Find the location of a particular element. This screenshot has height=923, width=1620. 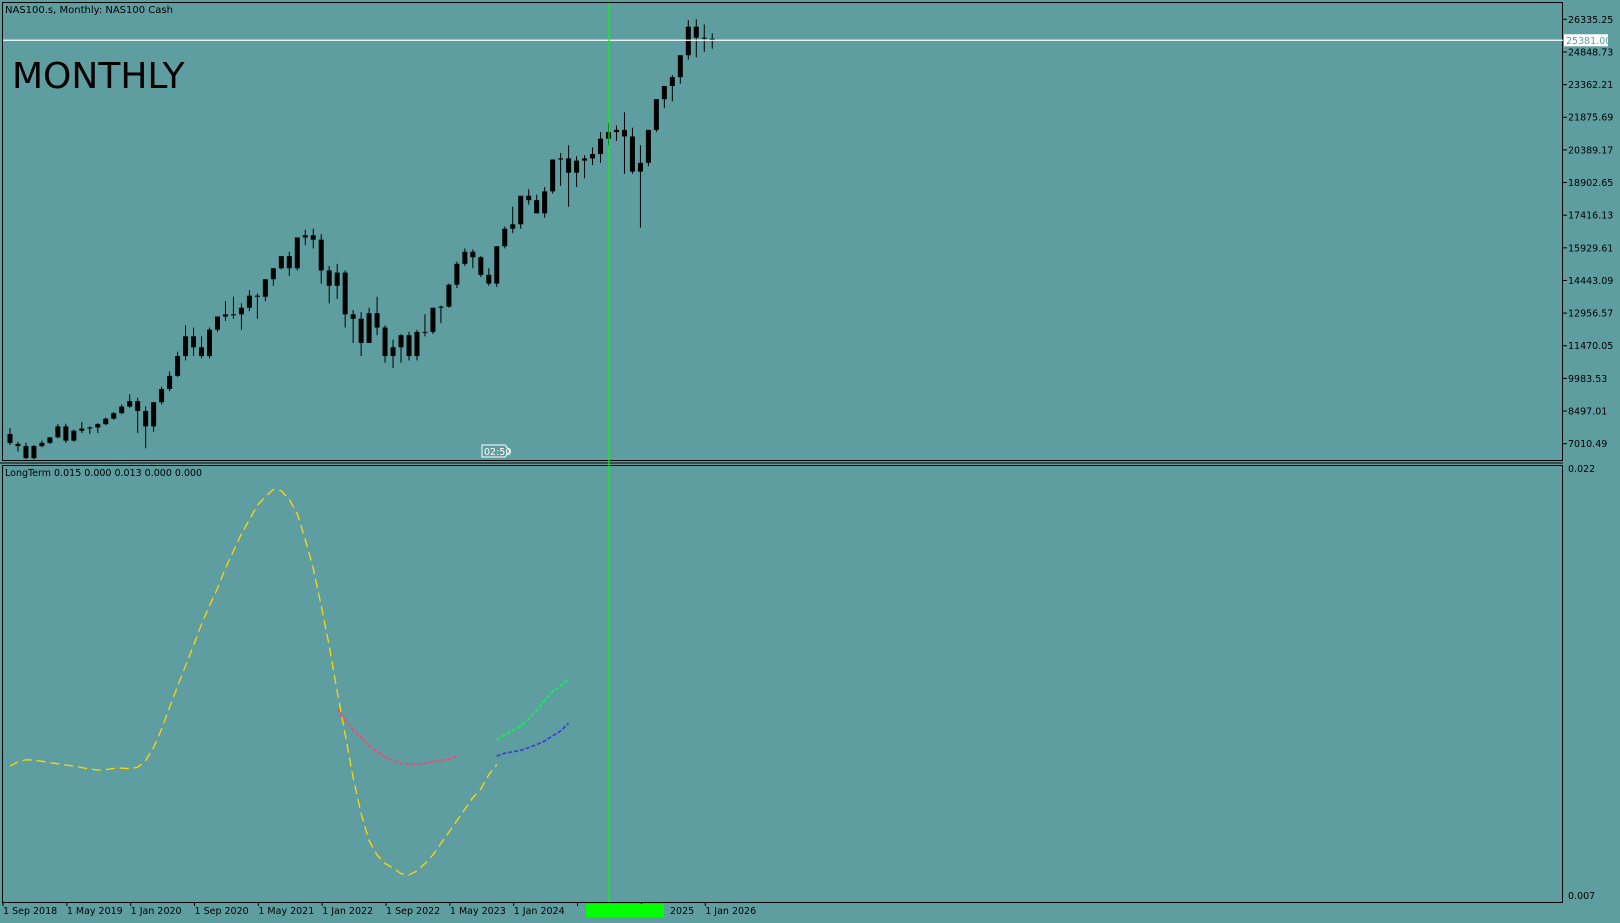

price-tick-label: 18902.65 is located at coordinates (1590, 183).